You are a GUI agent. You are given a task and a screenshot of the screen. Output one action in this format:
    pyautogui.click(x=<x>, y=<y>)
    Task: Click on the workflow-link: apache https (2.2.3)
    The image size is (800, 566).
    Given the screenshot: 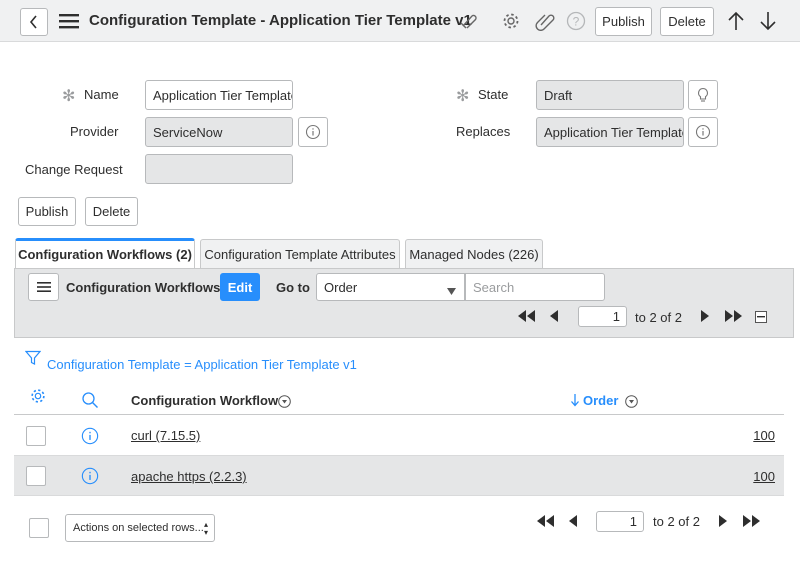 What is the action you would take?
    pyautogui.click(x=189, y=476)
    